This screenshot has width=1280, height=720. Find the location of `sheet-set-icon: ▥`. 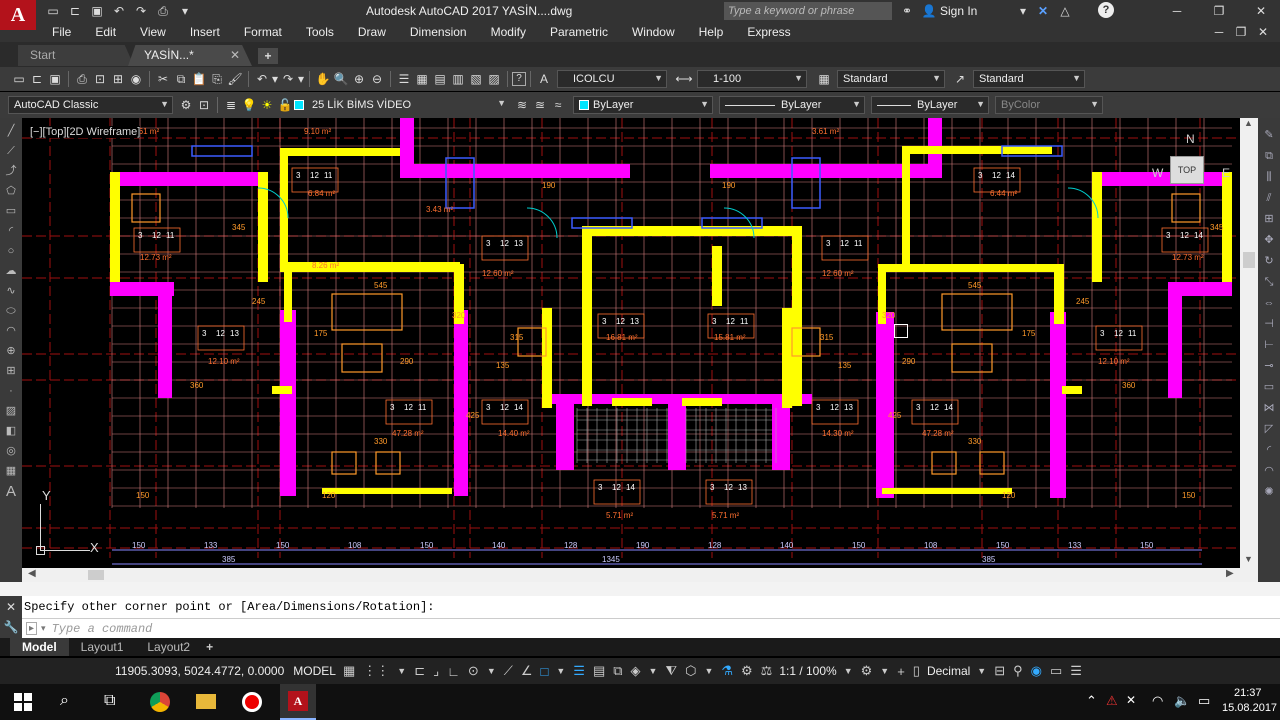

sheet-set-icon: ▥ is located at coordinates (458, 79).